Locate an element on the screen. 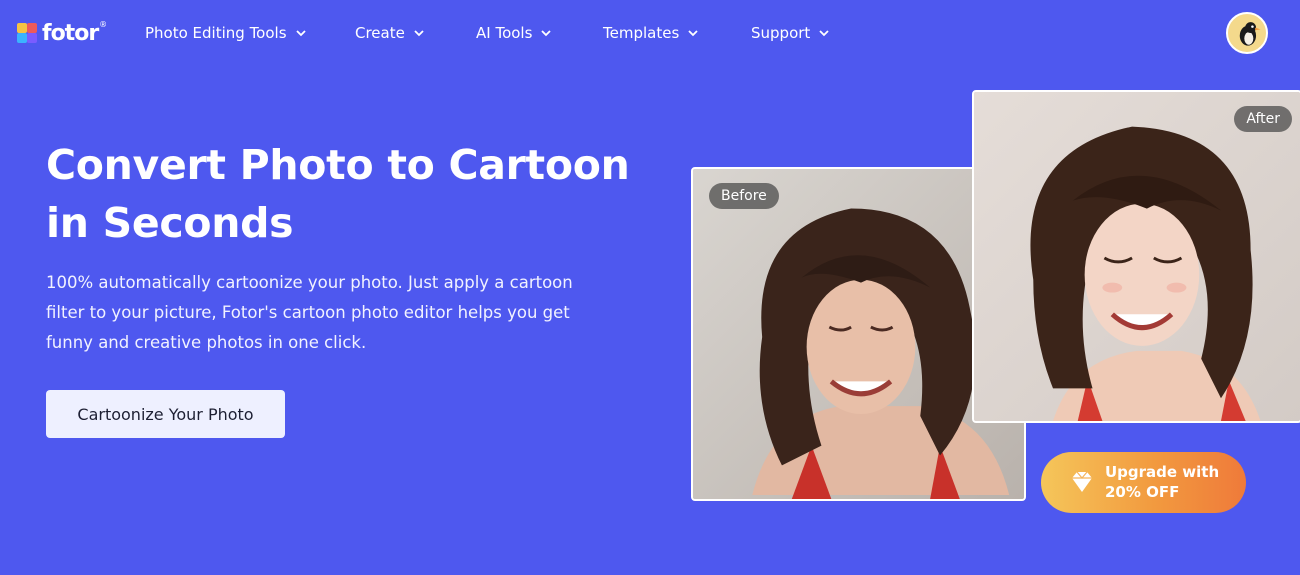 The width and height of the screenshot is (1300, 575). after-image: After is located at coordinates (1136, 256).